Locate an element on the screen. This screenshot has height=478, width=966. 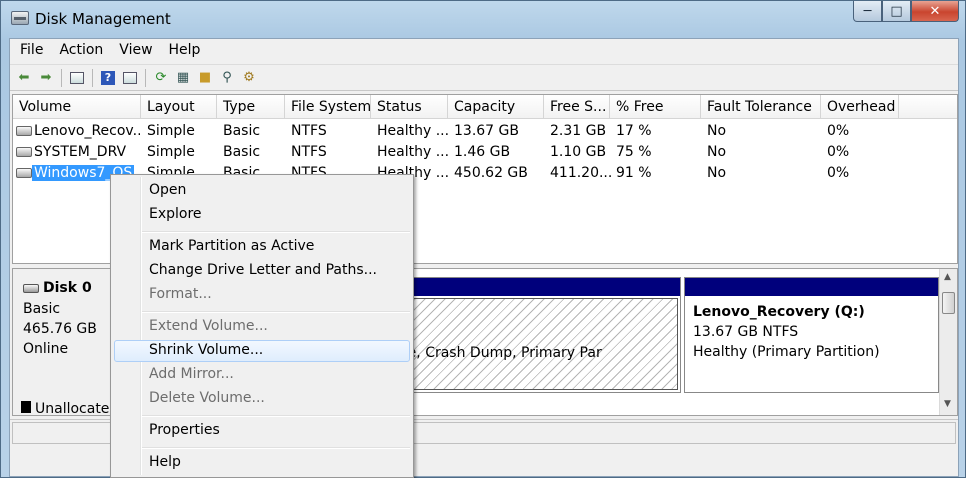
show-hide-pane-icon is located at coordinates (130, 77).